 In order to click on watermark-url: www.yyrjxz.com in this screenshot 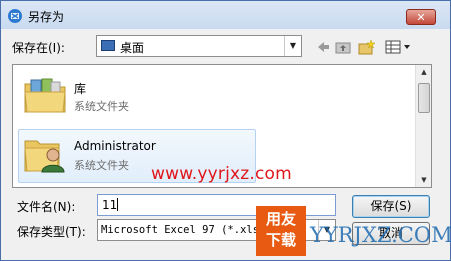, I will do `click(221, 174)`.